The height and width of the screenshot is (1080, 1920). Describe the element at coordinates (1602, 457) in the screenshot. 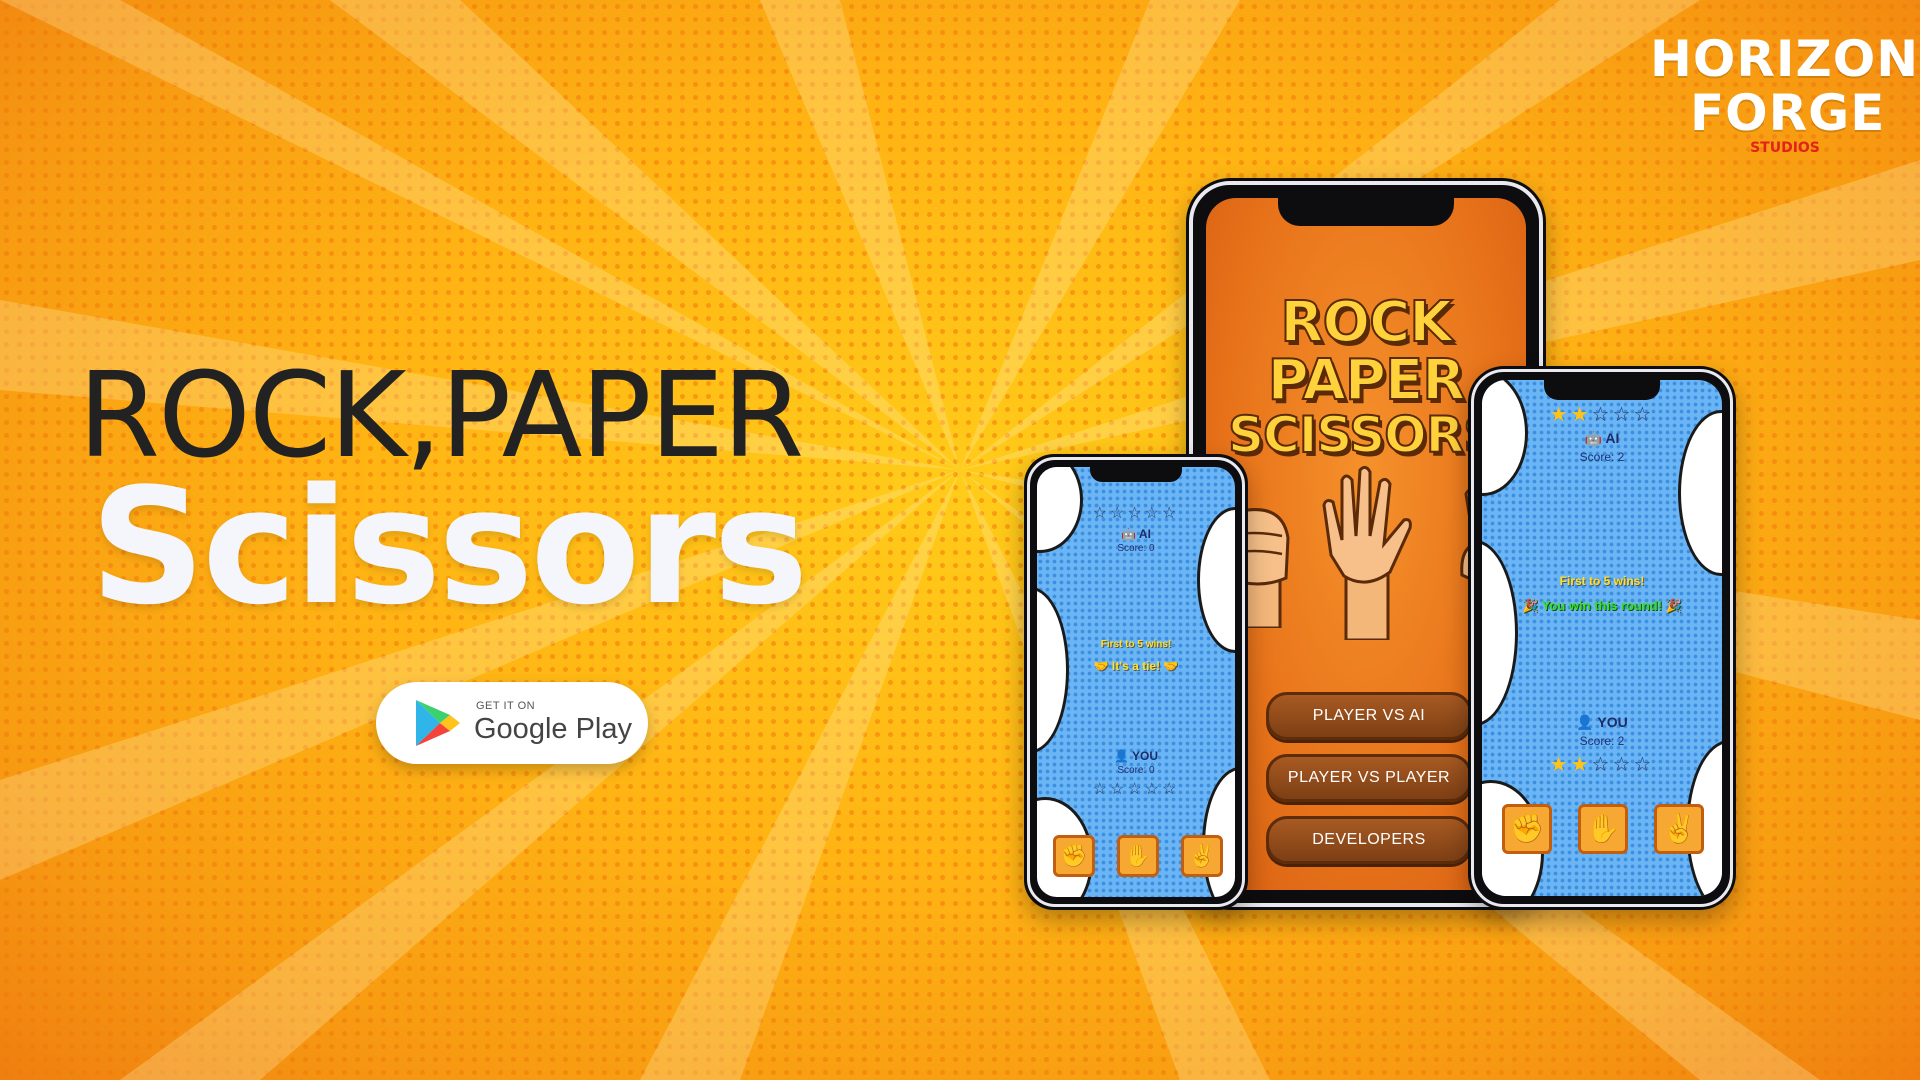

I see `ai-score: Score: 2` at that location.